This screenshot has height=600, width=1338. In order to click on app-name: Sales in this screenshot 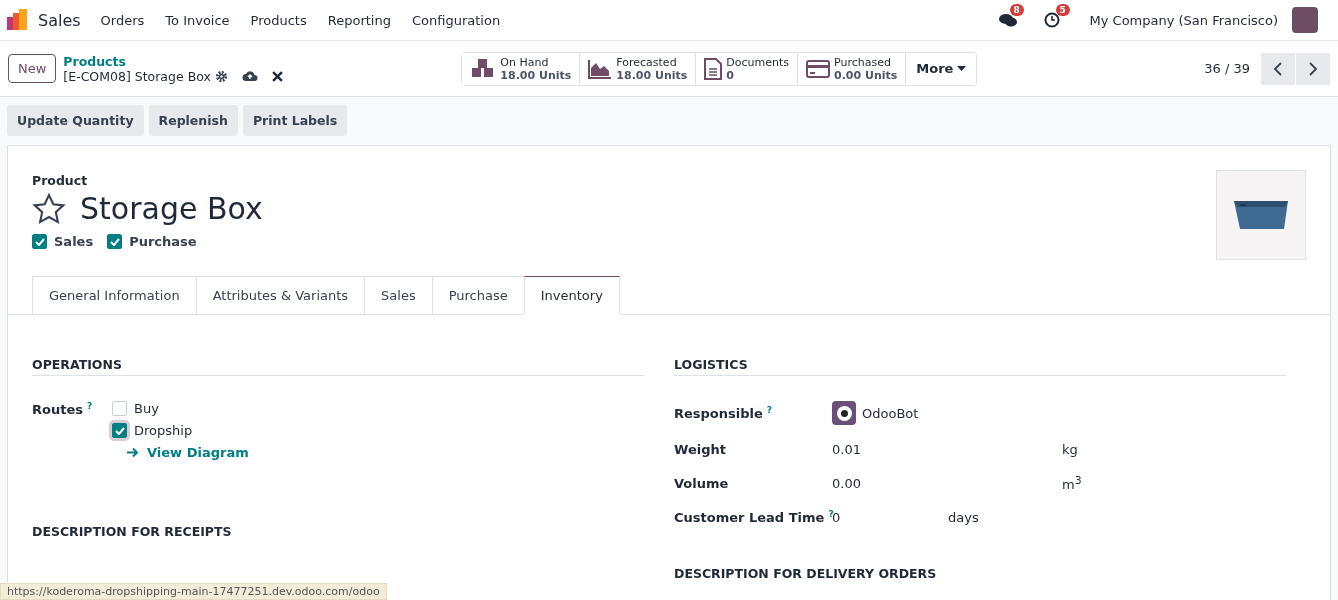, I will do `click(59, 20)`.